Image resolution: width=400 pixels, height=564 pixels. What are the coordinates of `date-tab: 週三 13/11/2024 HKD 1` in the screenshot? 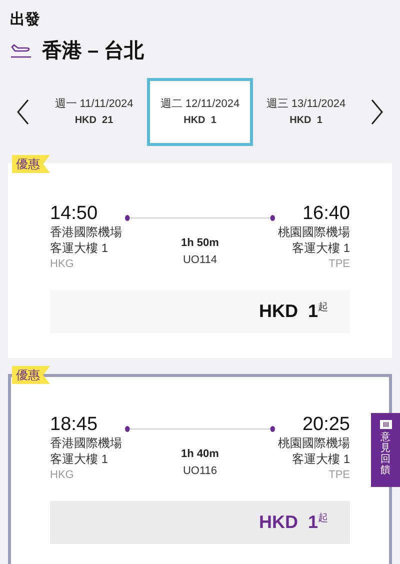 It's located at (306, 112).